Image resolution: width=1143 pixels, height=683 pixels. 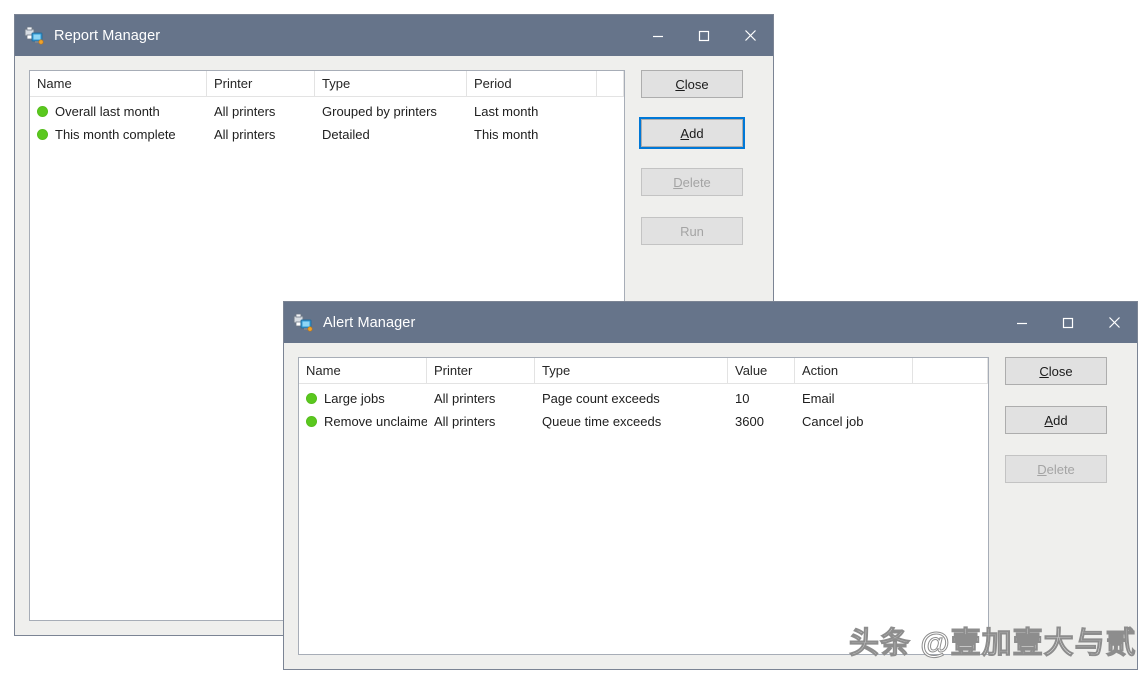 I want to click on cell-type: Queue time exceeds, so click(x=602, y=421).